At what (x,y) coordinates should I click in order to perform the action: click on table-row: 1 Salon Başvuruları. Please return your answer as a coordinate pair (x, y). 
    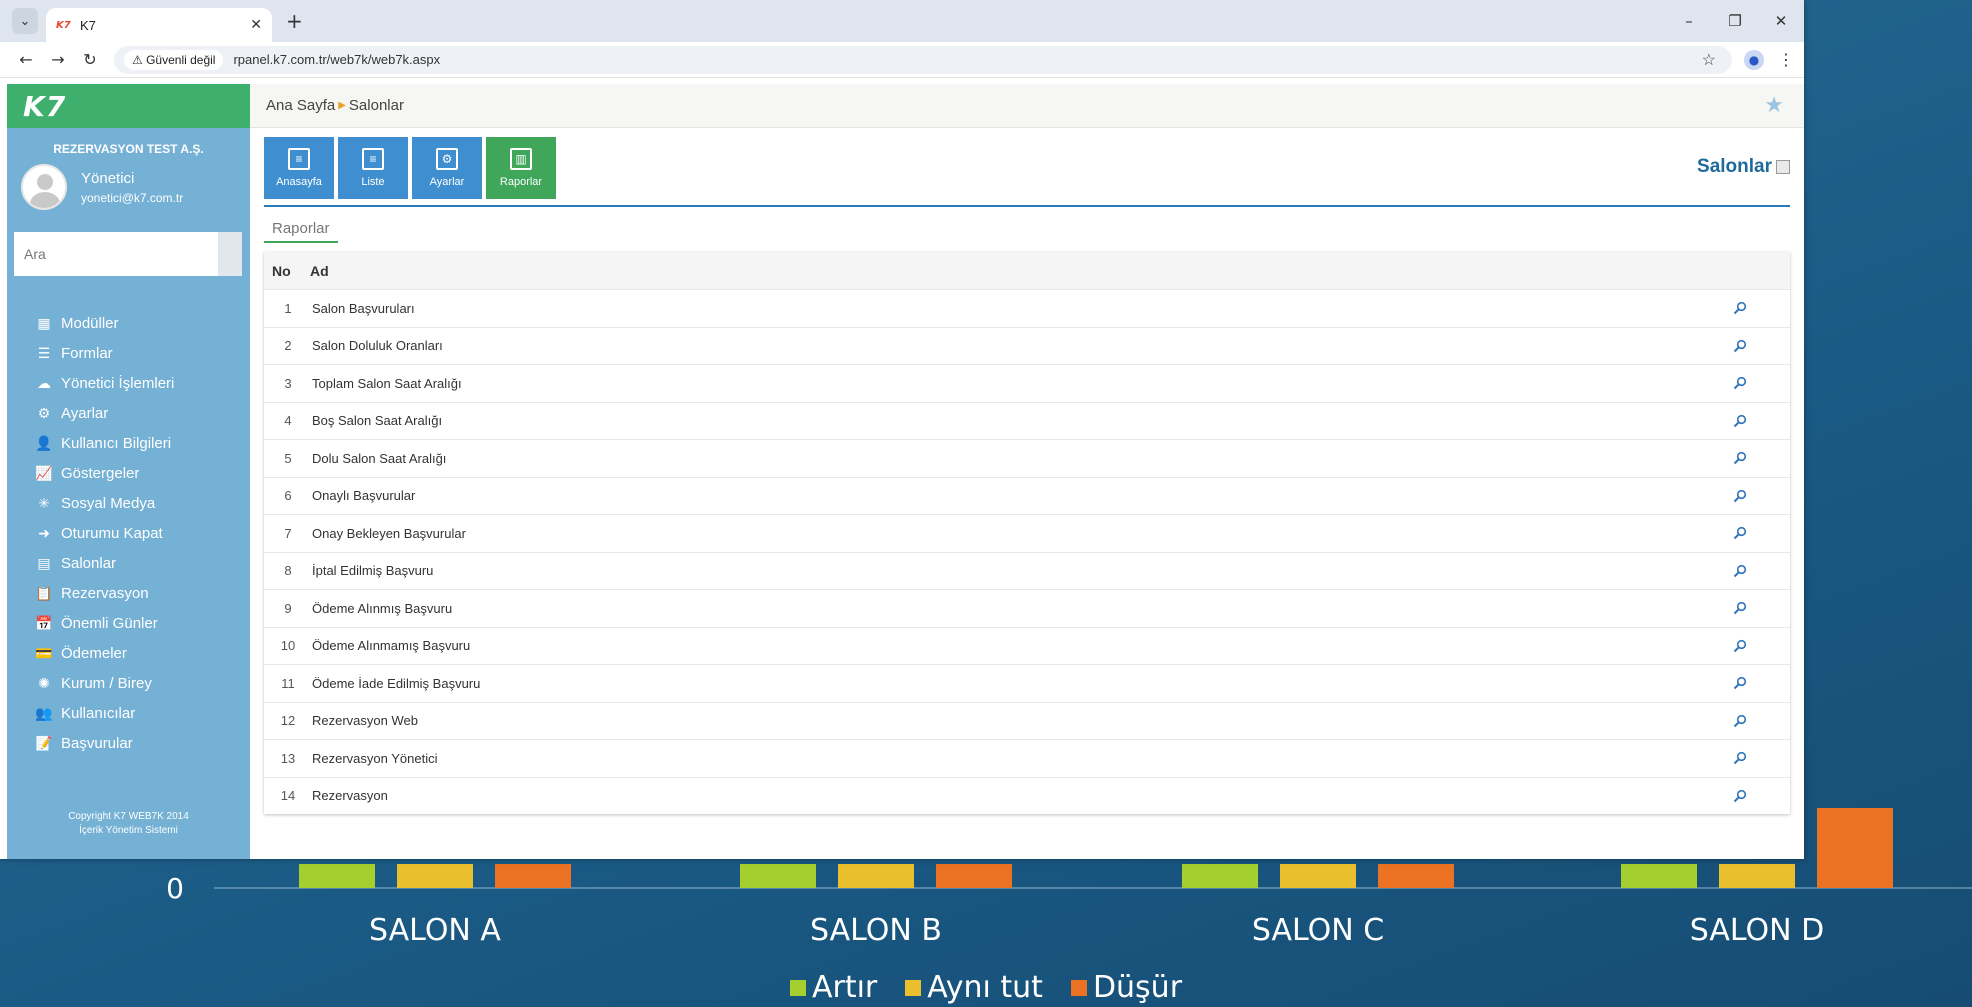
    Looking at the image, I should click on (1027, 308).